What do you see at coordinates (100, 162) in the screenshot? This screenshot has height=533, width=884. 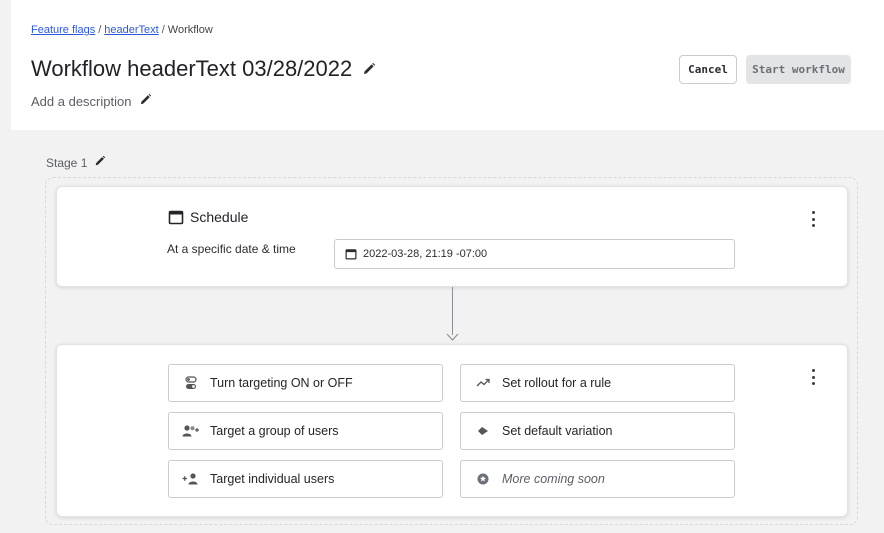 I see `edit-stage-pencil-icon` at bounding box center [100, 162].